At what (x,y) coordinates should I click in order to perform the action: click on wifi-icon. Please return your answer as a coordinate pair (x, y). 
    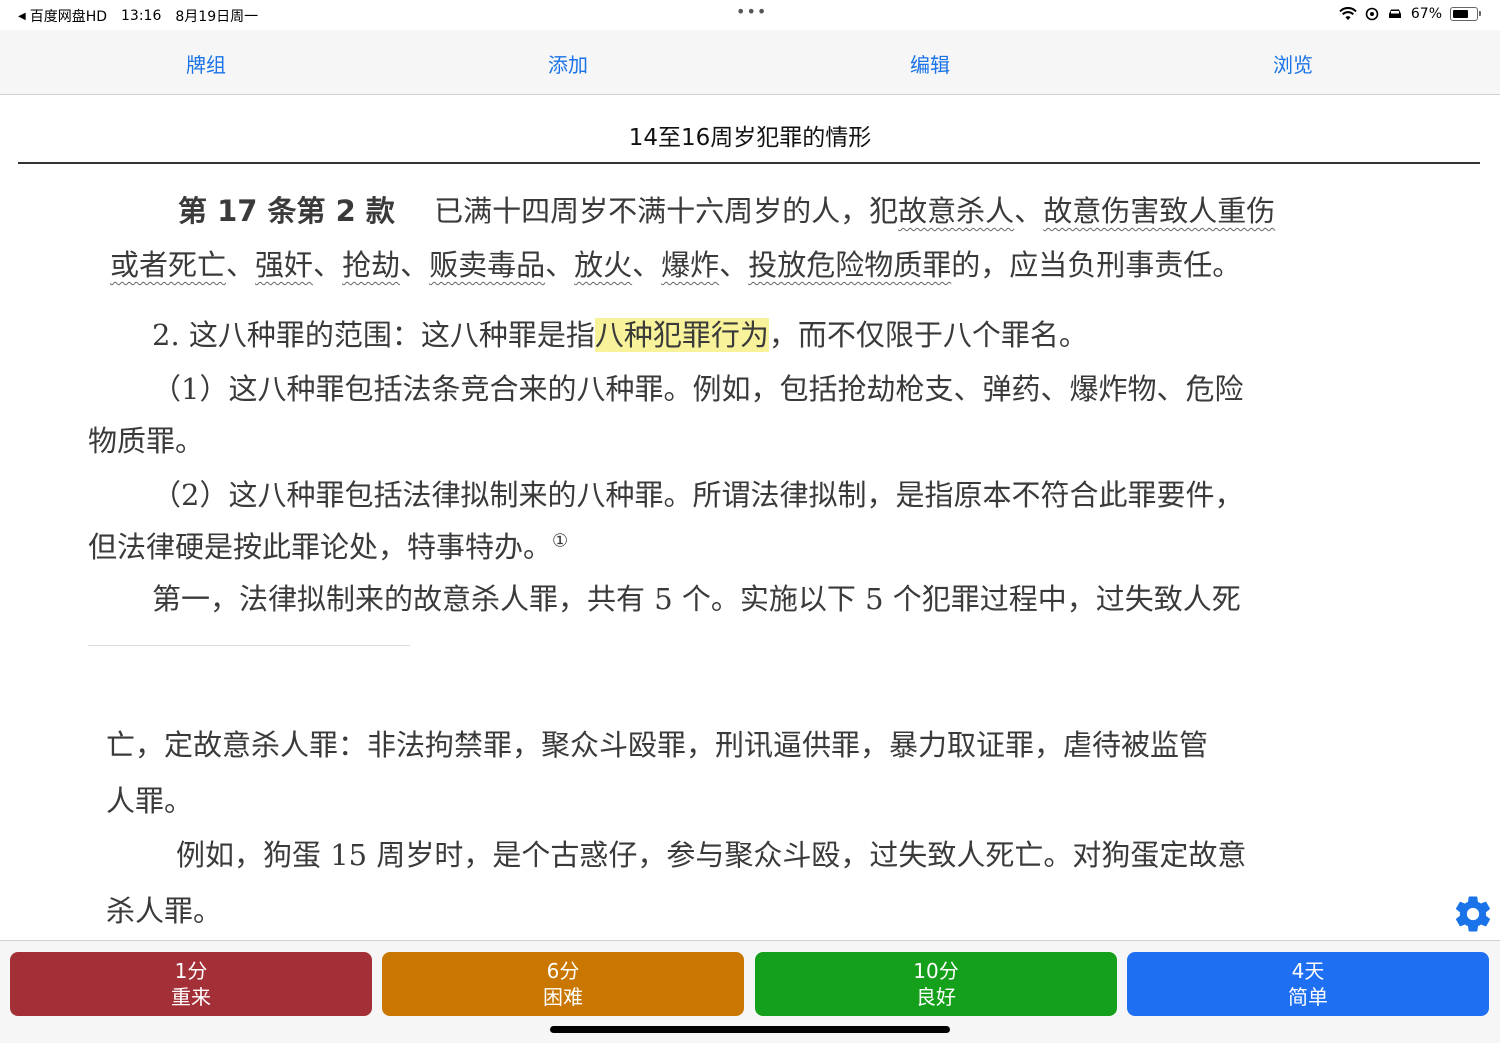
    Looking at the image, I should click on (1348, 13).